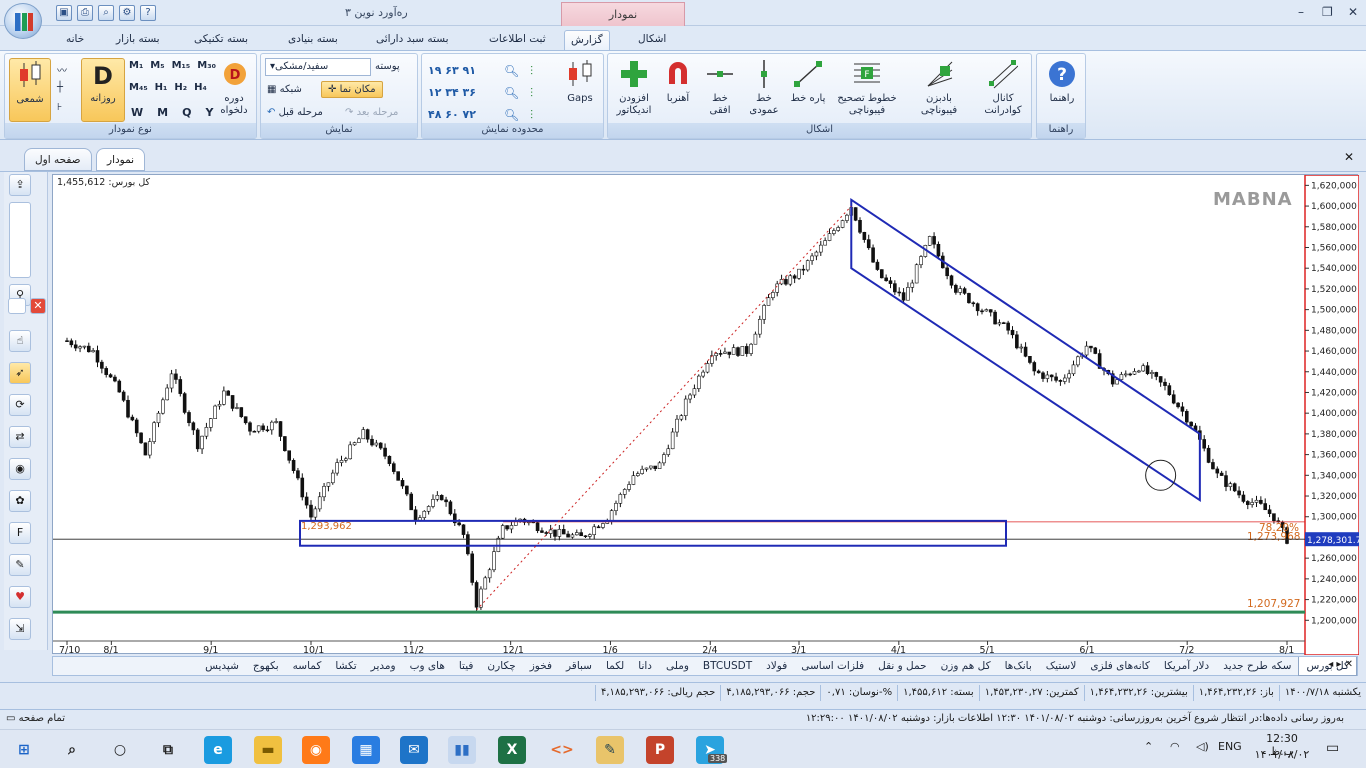 This screenshot has height=768, width=1366. What do you see at coordinates (580, 81) in the screenshot?
I see `gaps-button: Gaps` at bounding box center [580, 81].